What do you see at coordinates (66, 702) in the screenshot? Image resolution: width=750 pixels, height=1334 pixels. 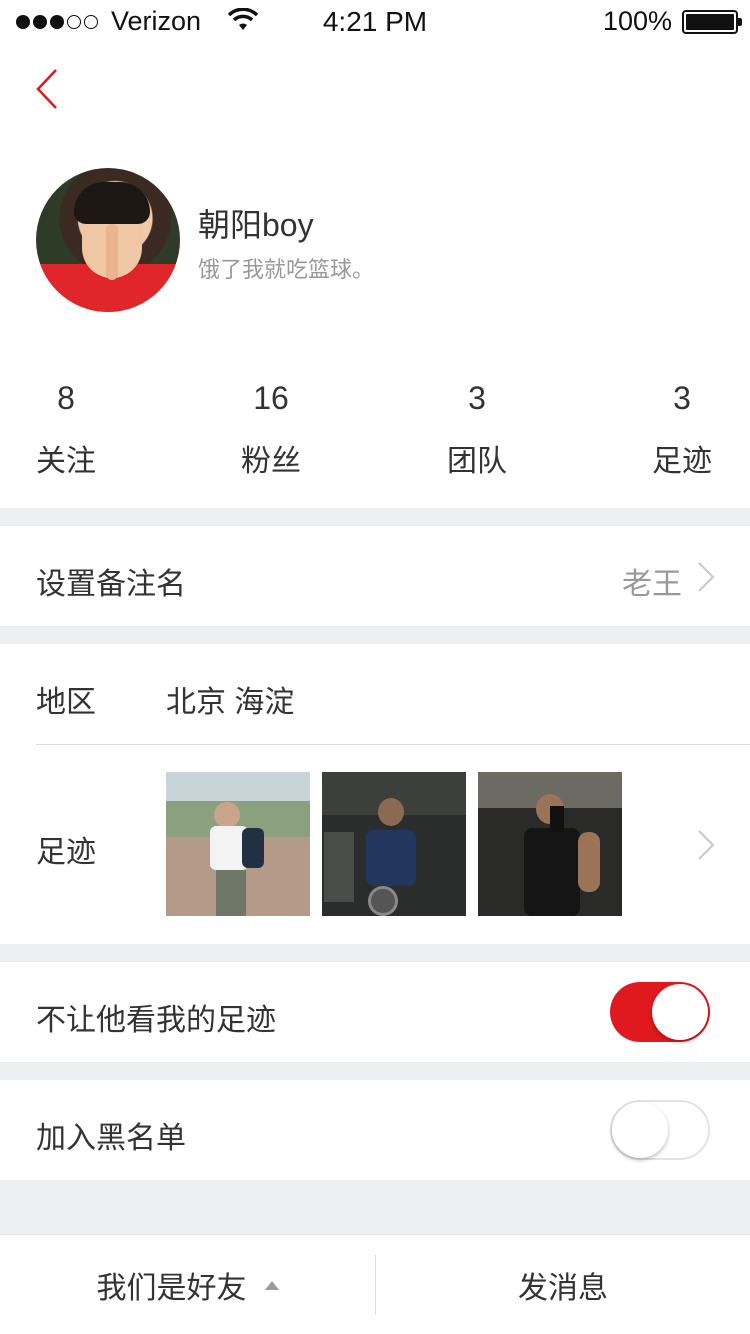 I see `region-label: 地区` at bounding box center [66, 702].